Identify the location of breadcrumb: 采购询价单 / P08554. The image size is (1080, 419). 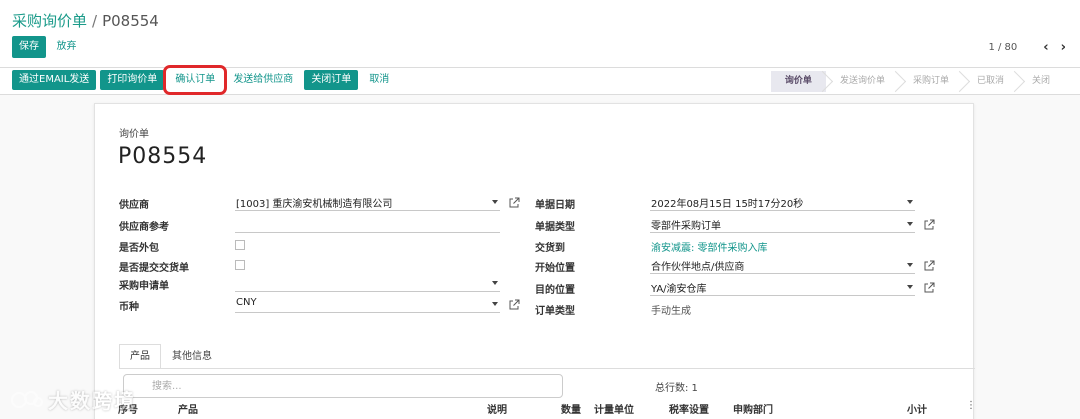
(85, 20).